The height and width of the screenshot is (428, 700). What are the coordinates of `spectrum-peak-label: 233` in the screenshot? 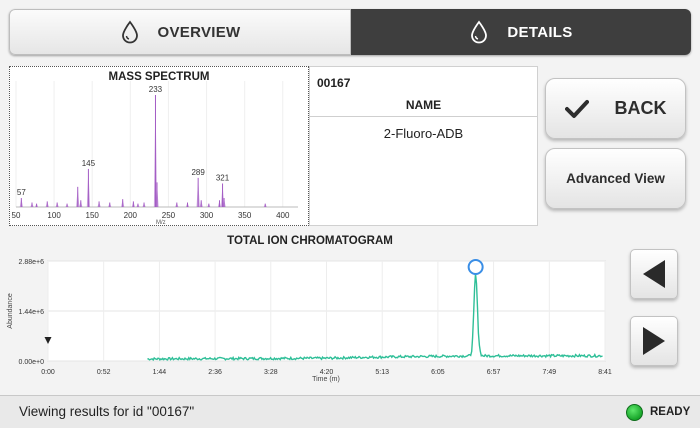 It's located at (156, 89).